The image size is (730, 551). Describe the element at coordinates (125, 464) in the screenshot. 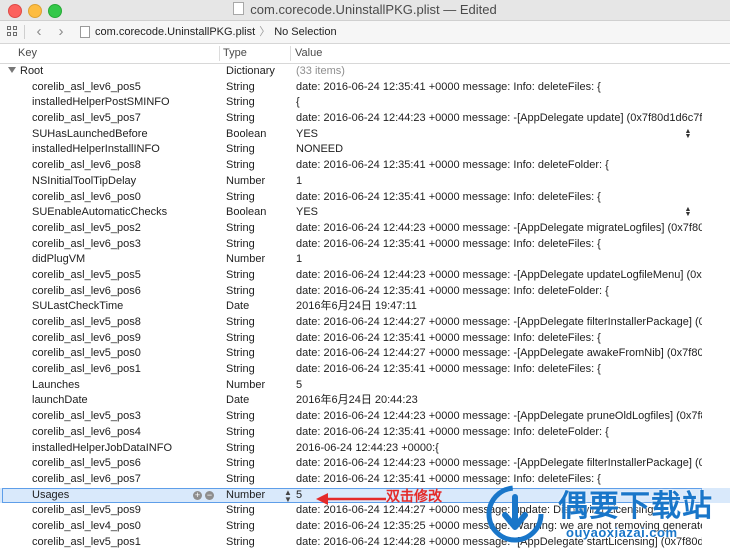

I see `key-cell: corelib_asl_lev5_pos6` at that location.